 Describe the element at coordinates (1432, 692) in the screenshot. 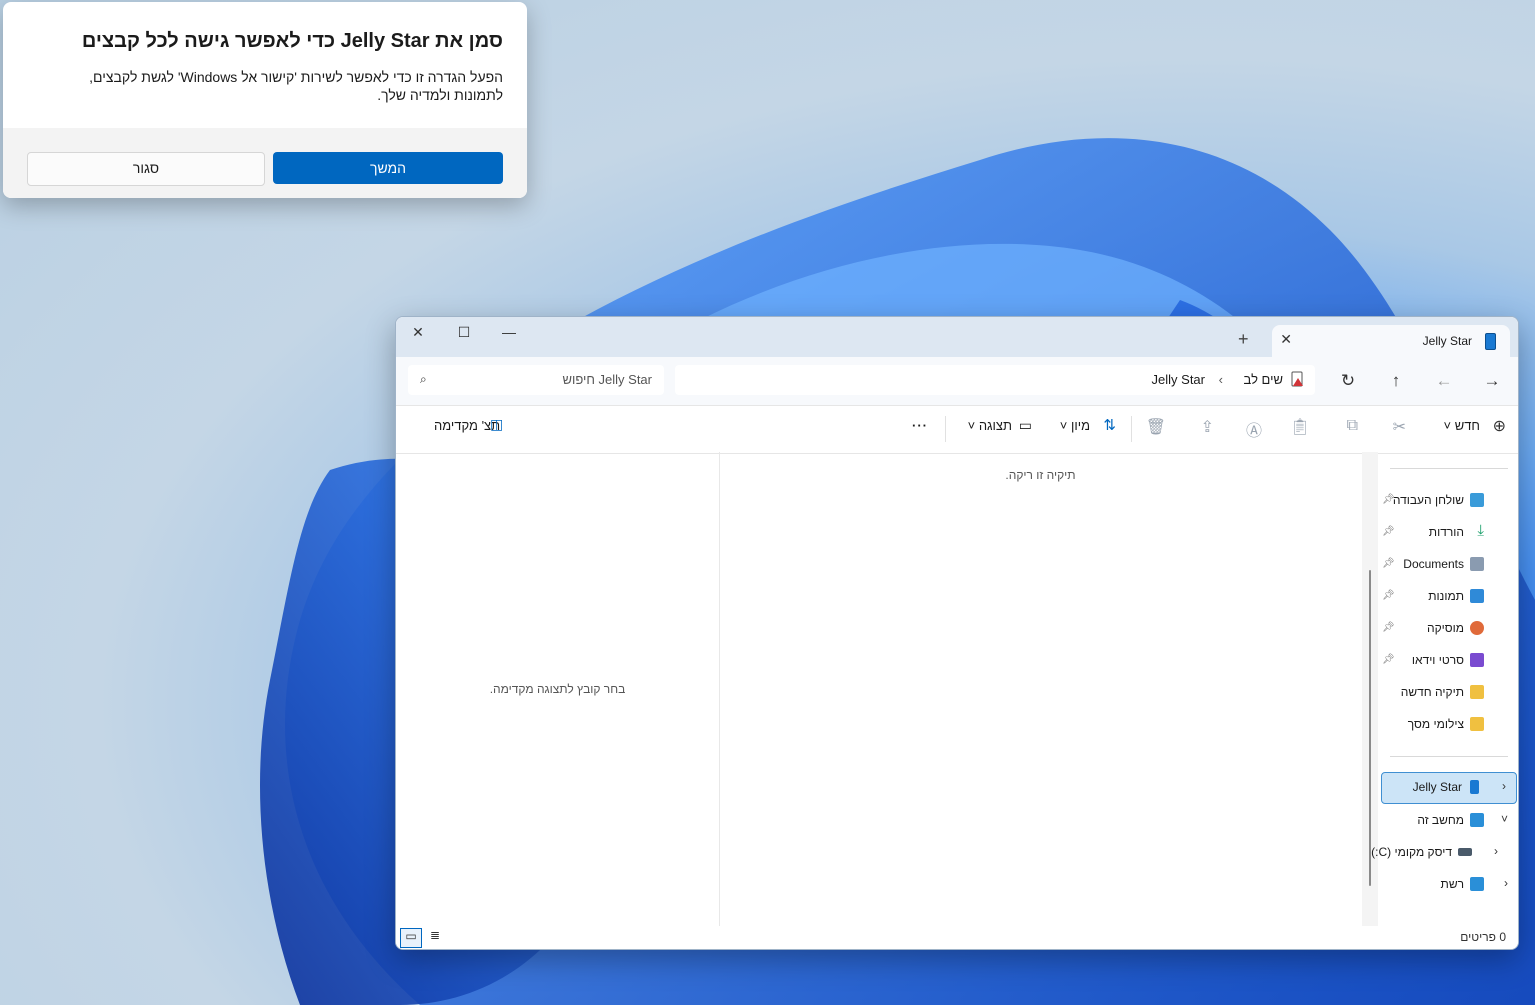

I see `nav-label: תיקיה חדשה` at that location.